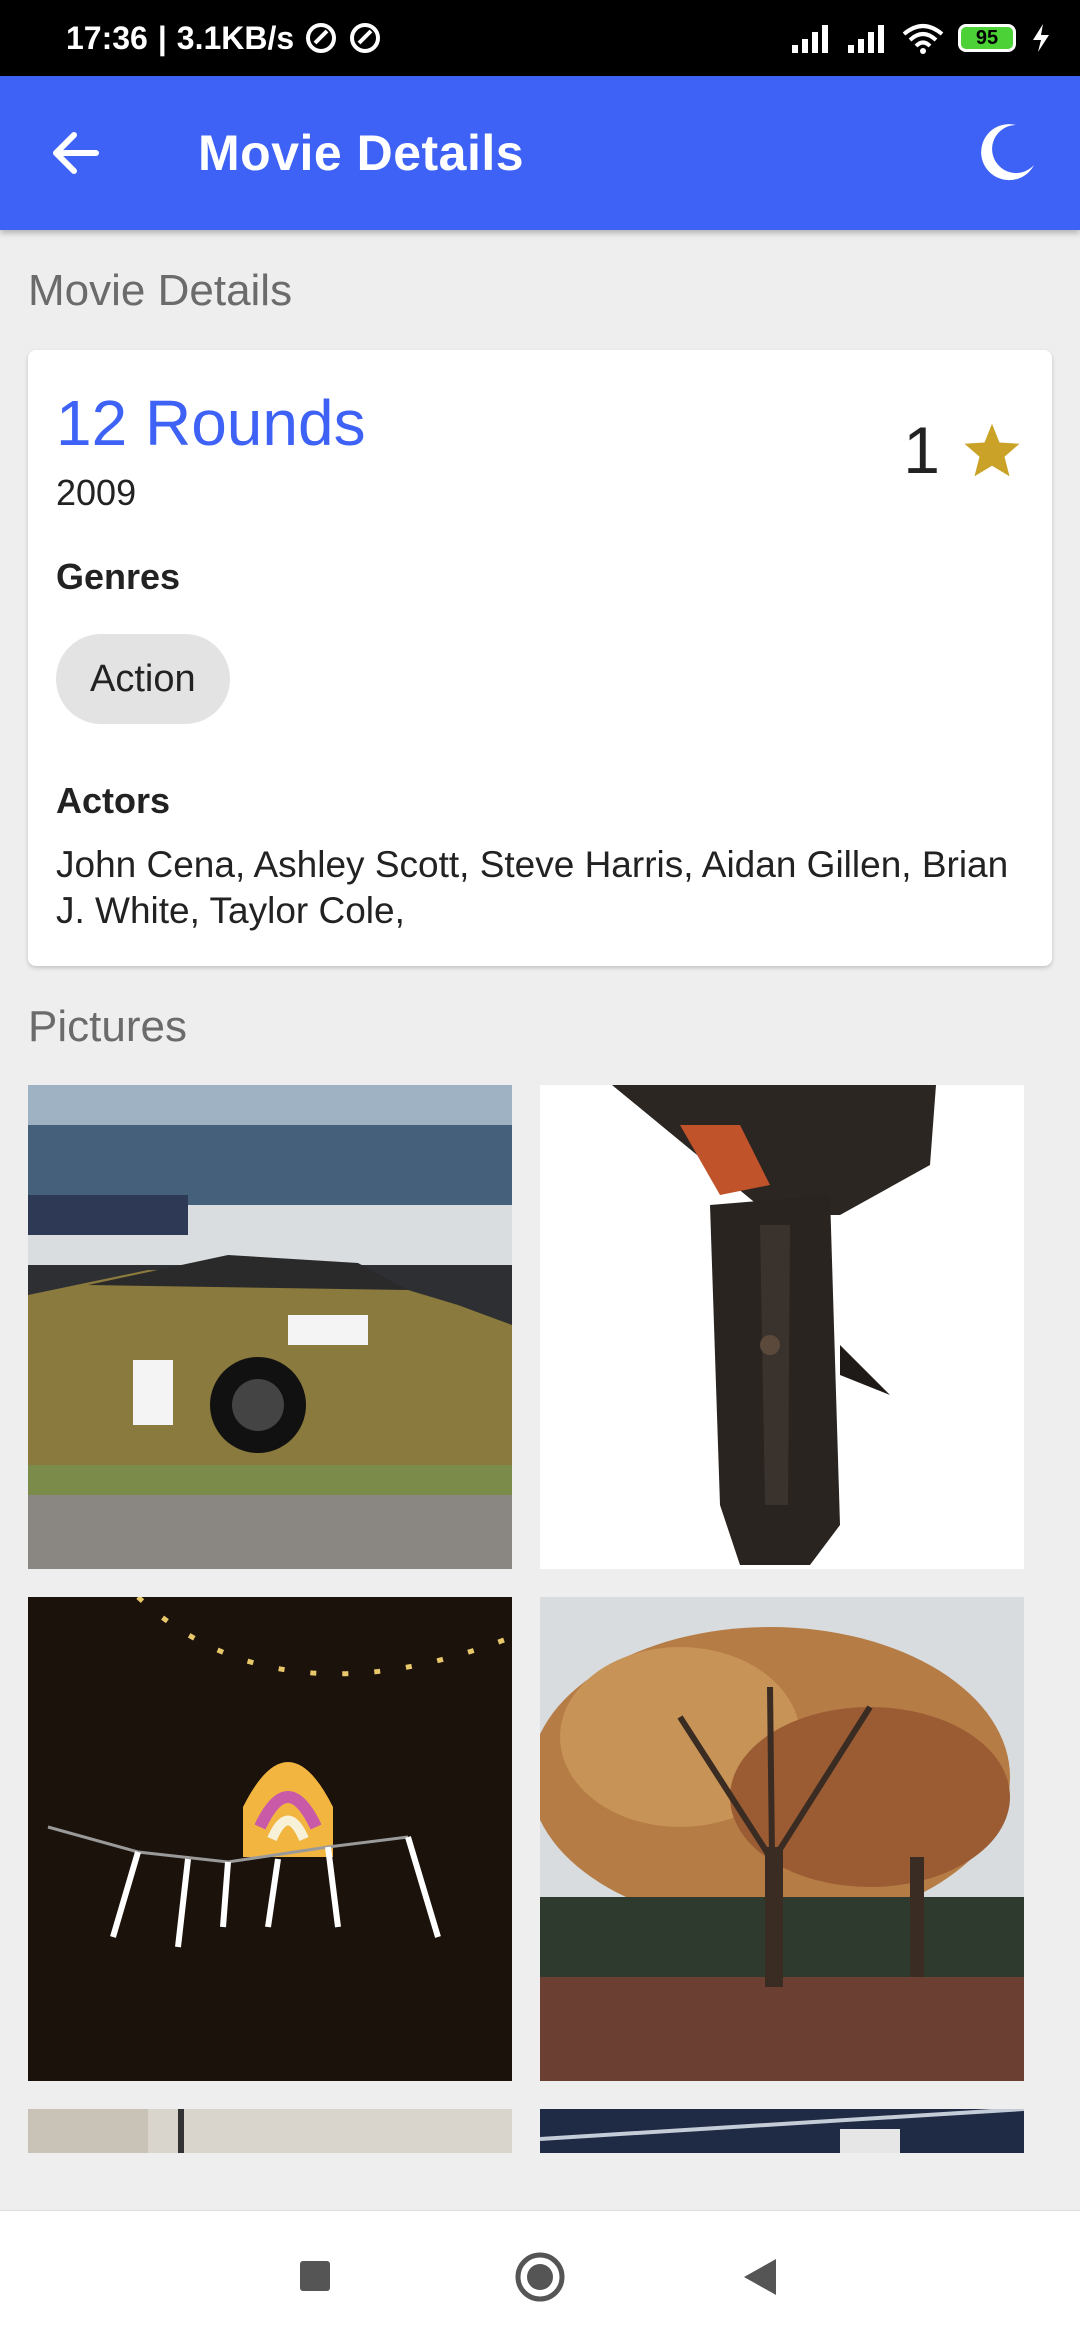 The image size is (1080, 2341). Describe the element at coordinates (1041, 38) in the screenshot. I see `charging-icon` at that location.